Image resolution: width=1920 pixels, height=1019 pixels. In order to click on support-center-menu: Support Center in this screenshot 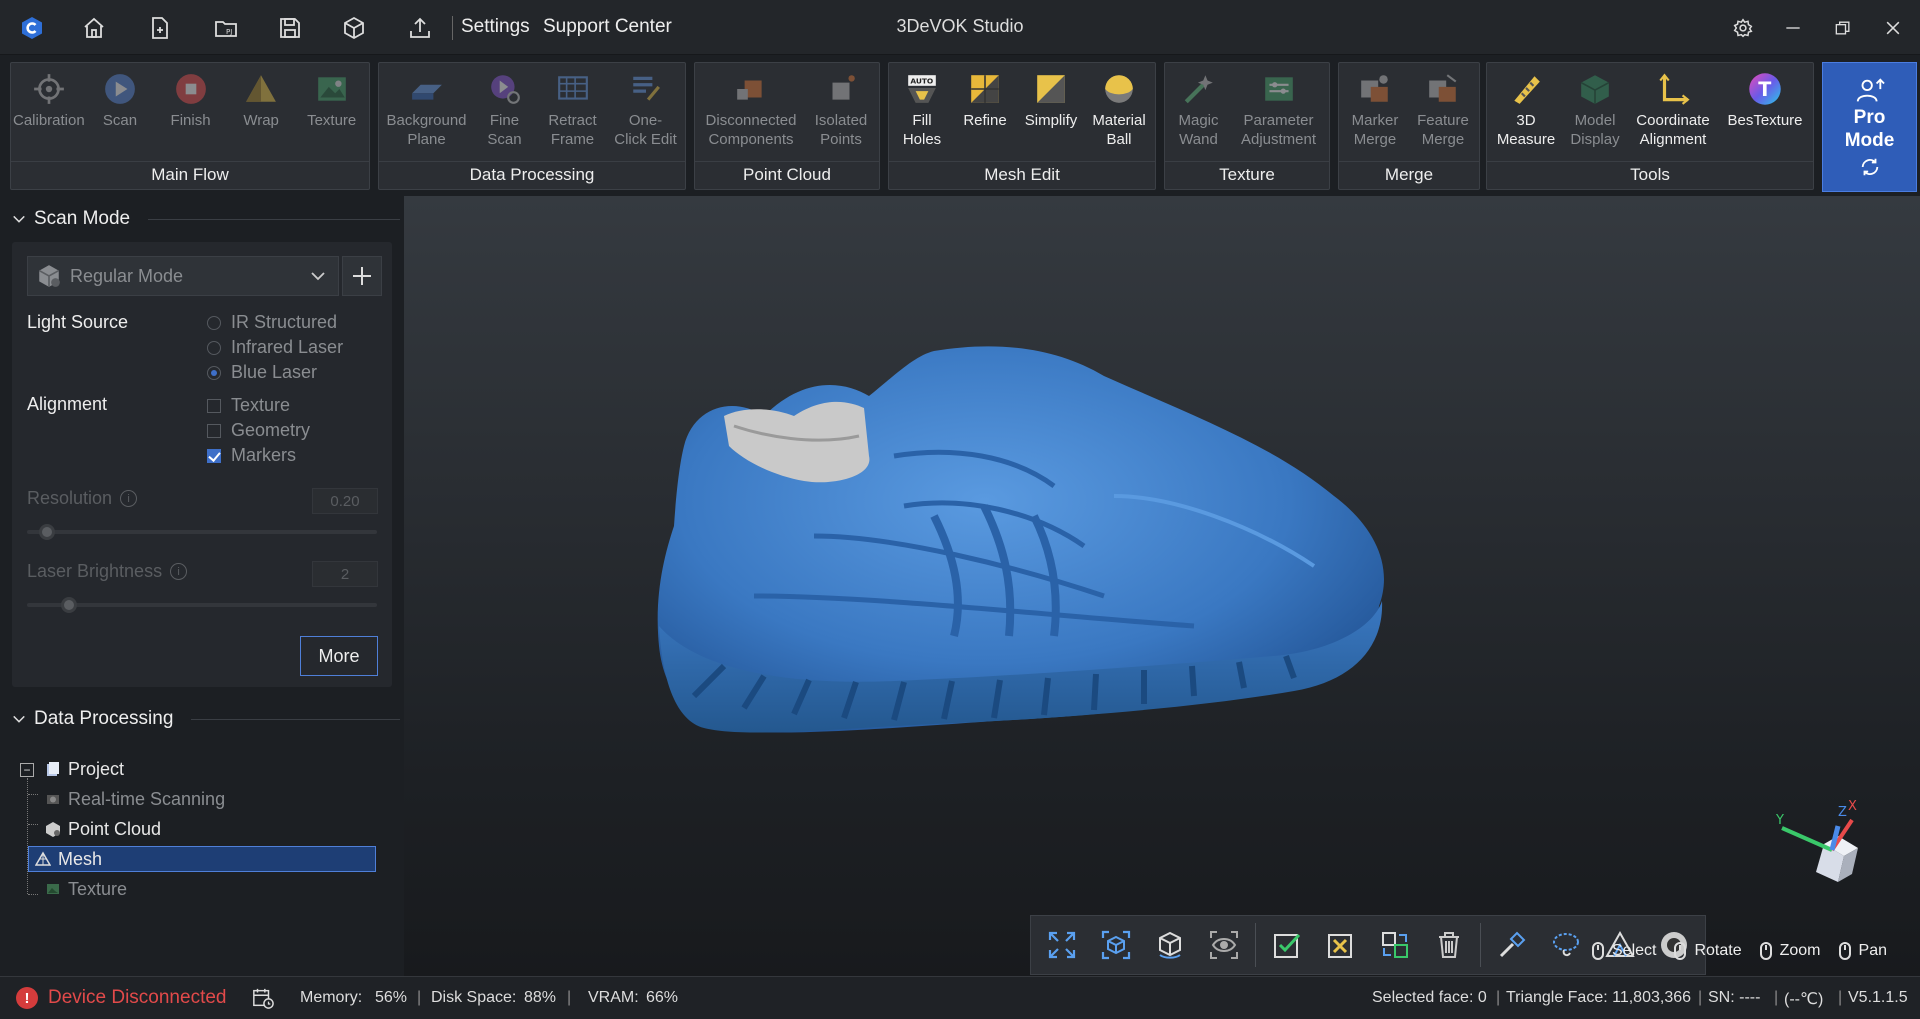, I will do `click(607, 27)`.